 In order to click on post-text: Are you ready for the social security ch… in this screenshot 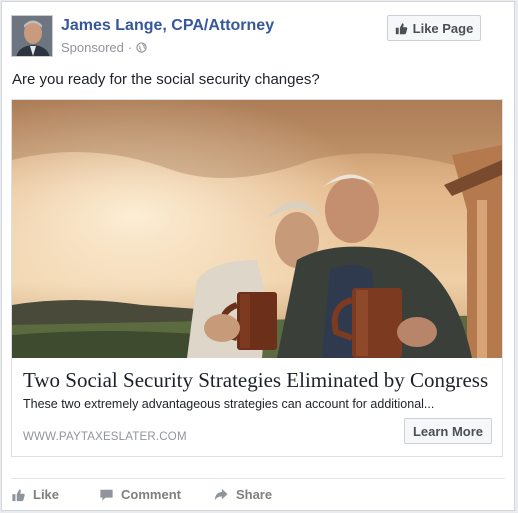, I will do `click(166, 79)`.